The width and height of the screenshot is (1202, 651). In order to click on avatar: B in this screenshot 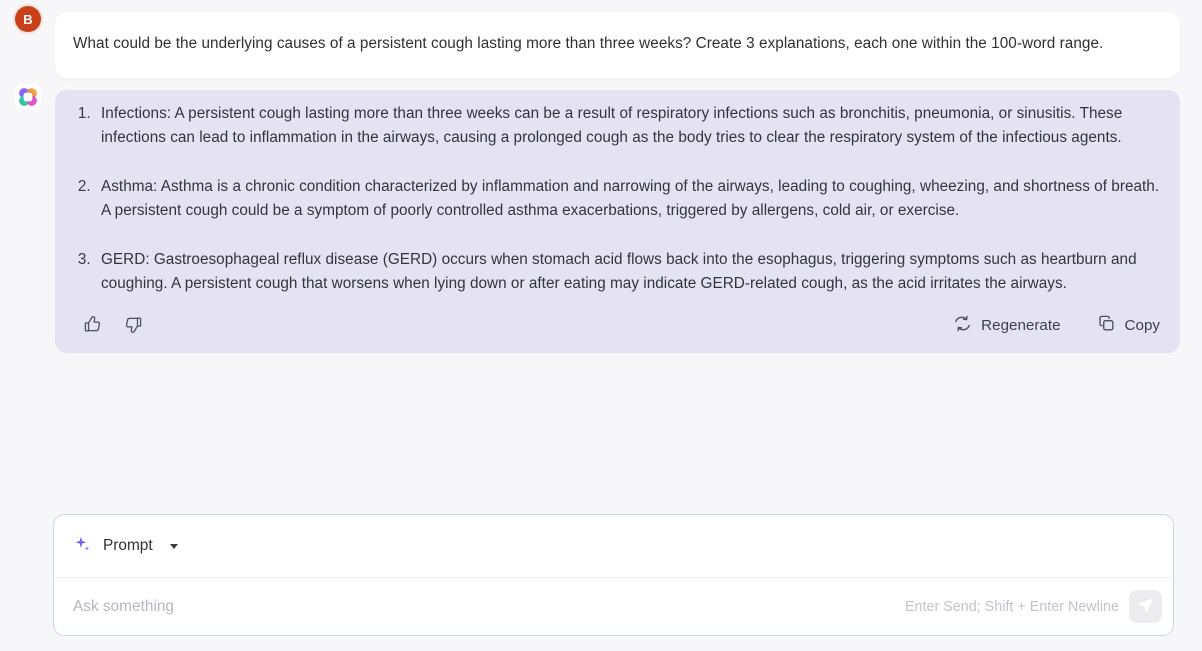, I will do `click(28, 19)`.